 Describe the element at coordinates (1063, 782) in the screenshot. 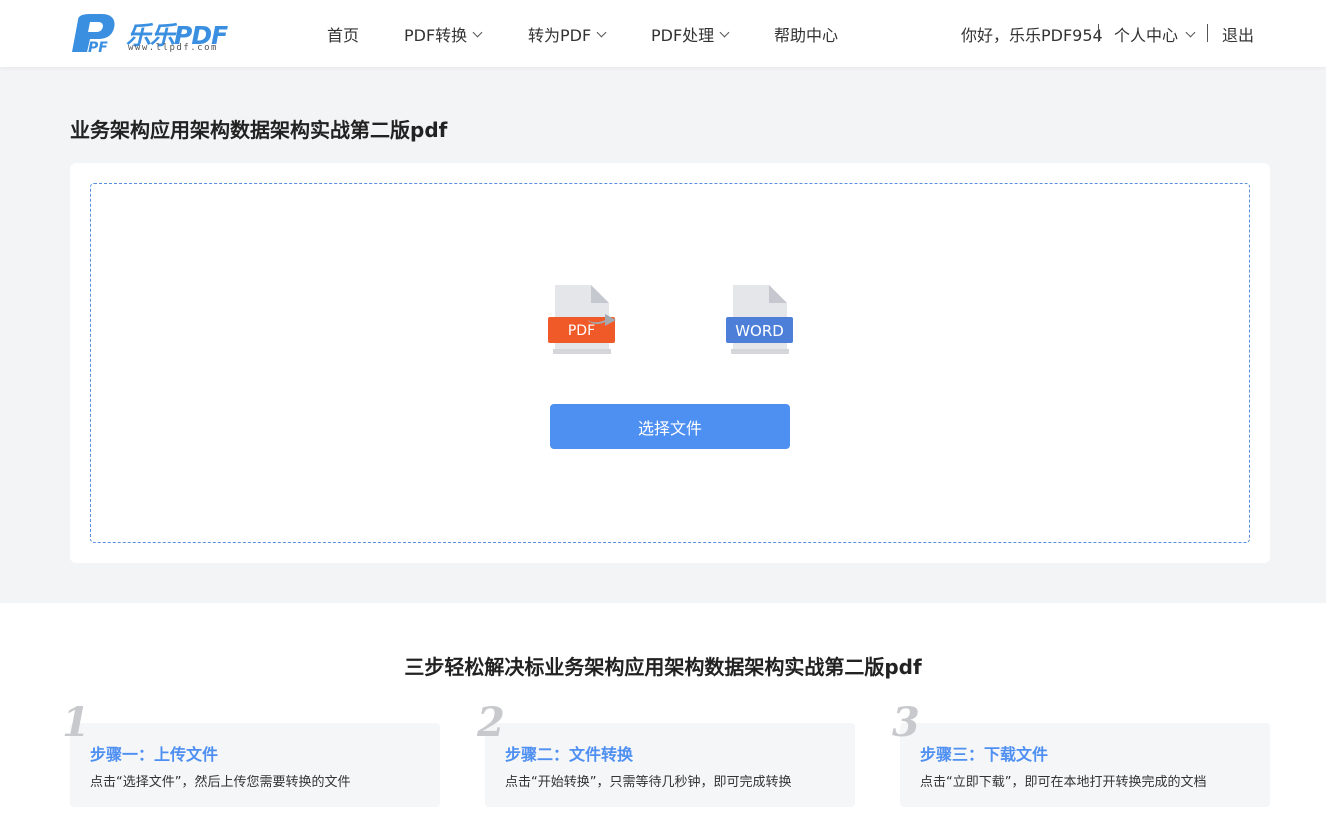

I see `step-description: 点击“立即下载”，即可在本地打开转换完成的文档` at that location.